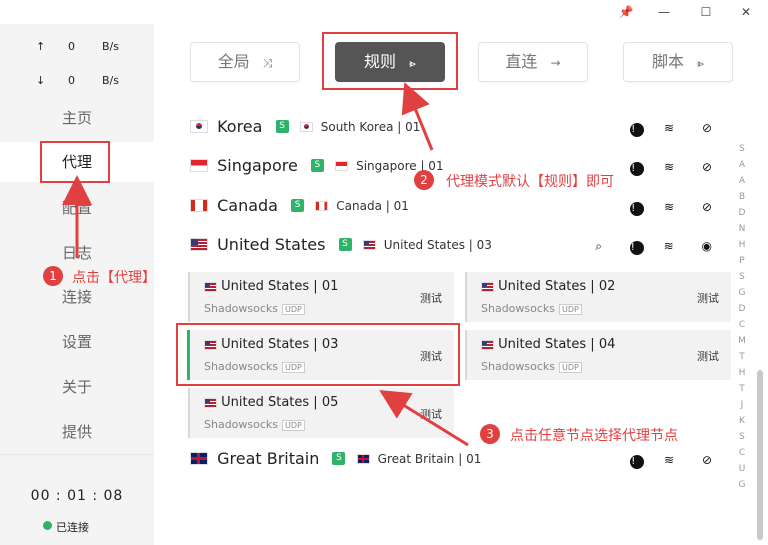 The height and width of the screenshot is (545, 768). I want to click on group-korea: Korea S South Korea | 01 ! ≋ ⊘, so click(460, 130).